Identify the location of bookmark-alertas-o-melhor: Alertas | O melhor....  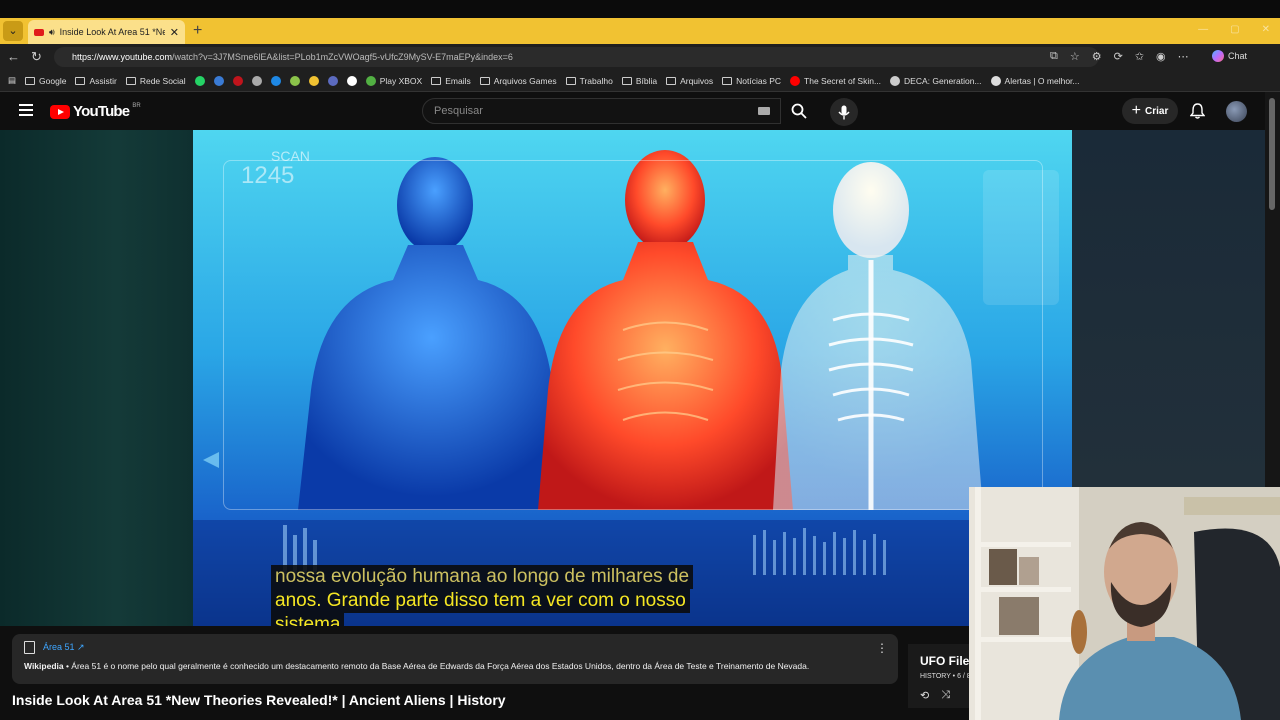
(1035, 80).